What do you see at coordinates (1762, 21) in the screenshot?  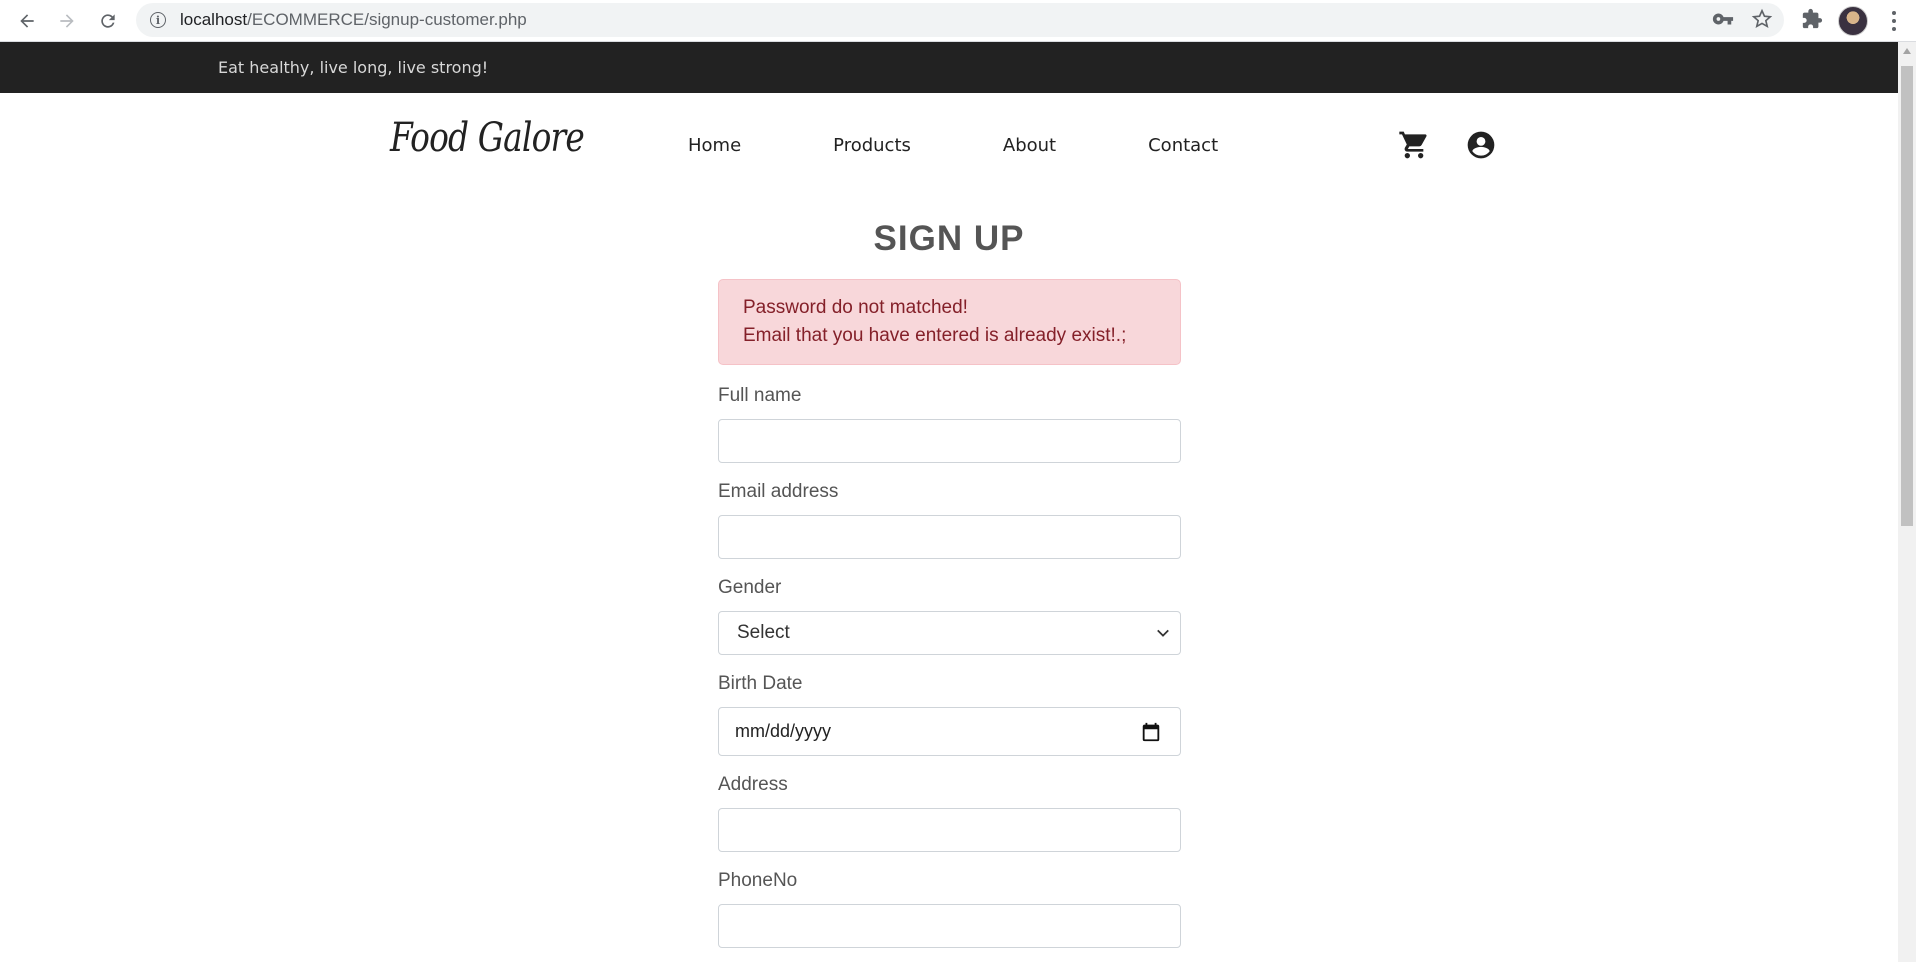 I see `bookmark-star-icon` at bounding box center [1762, 21].